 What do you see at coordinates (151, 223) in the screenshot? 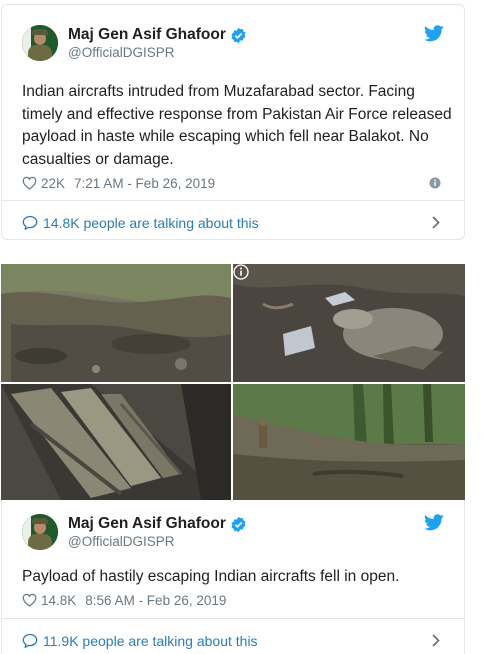
I see `talking-count-link: 14.8K people are talking about this` at bounding box center [151, 223].